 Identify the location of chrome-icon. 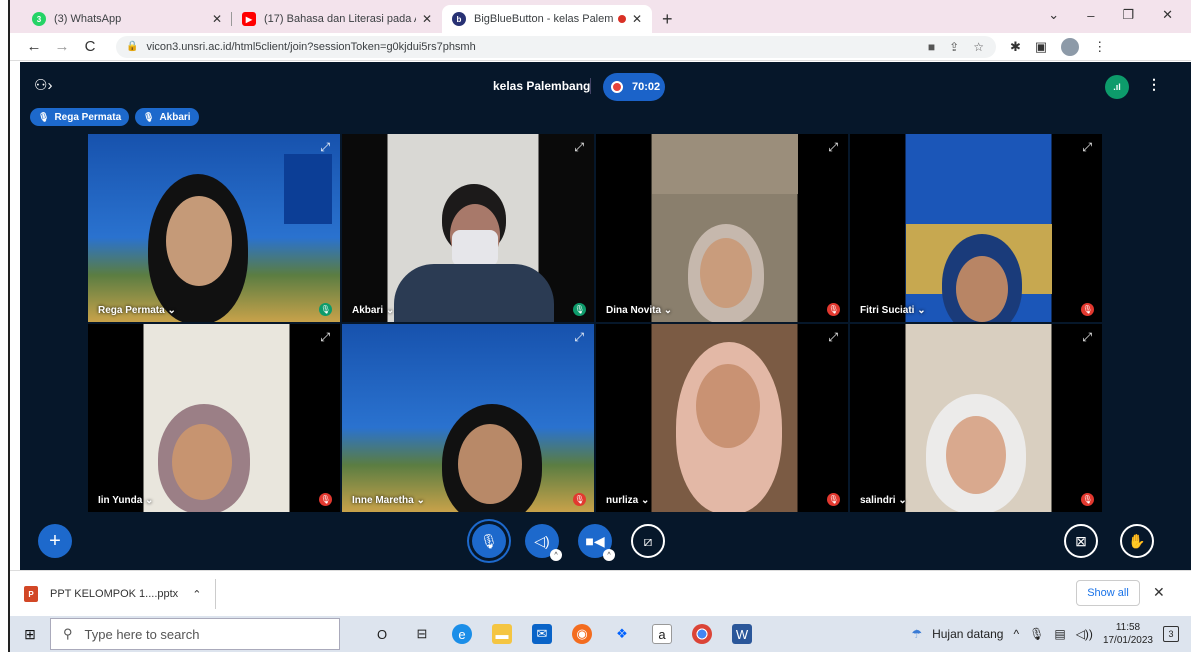
(702, 634).